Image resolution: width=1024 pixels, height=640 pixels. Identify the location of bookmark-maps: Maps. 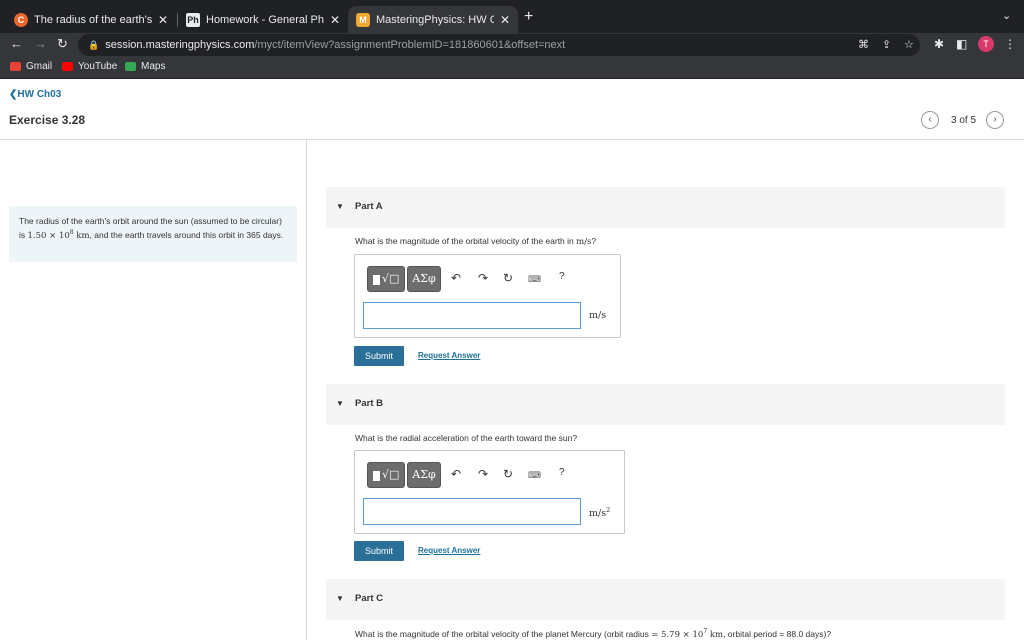
(145, 66).